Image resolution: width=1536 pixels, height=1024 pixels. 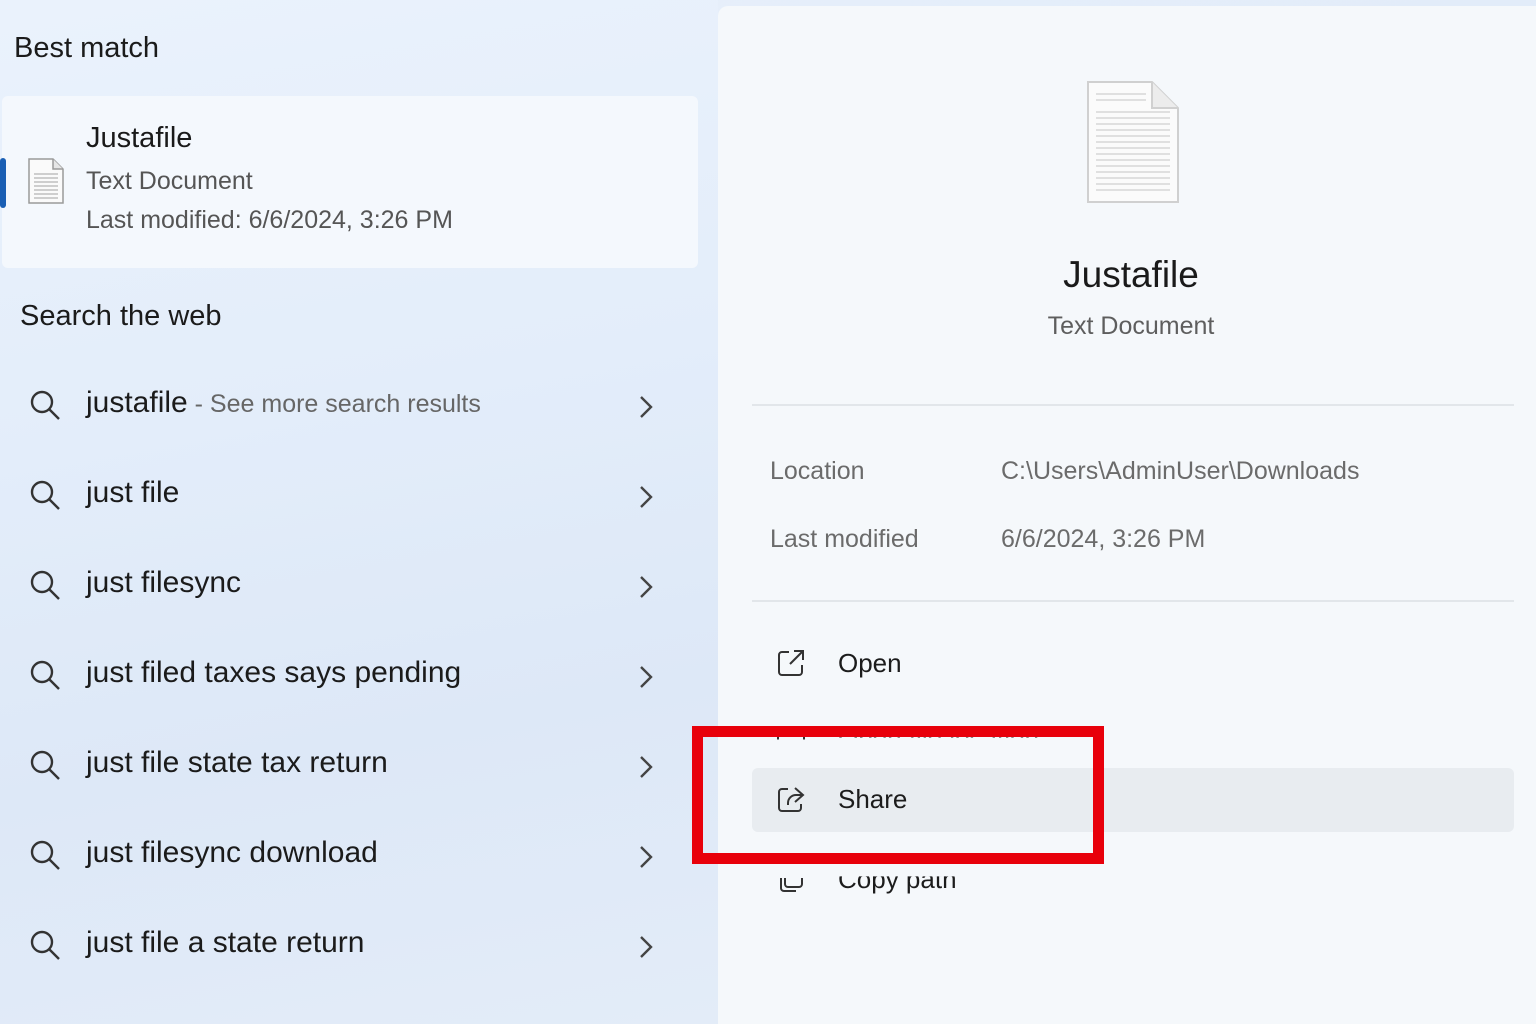 I want to click on web-result-label: just filed taxes says pending, so click(x=273, y=673).